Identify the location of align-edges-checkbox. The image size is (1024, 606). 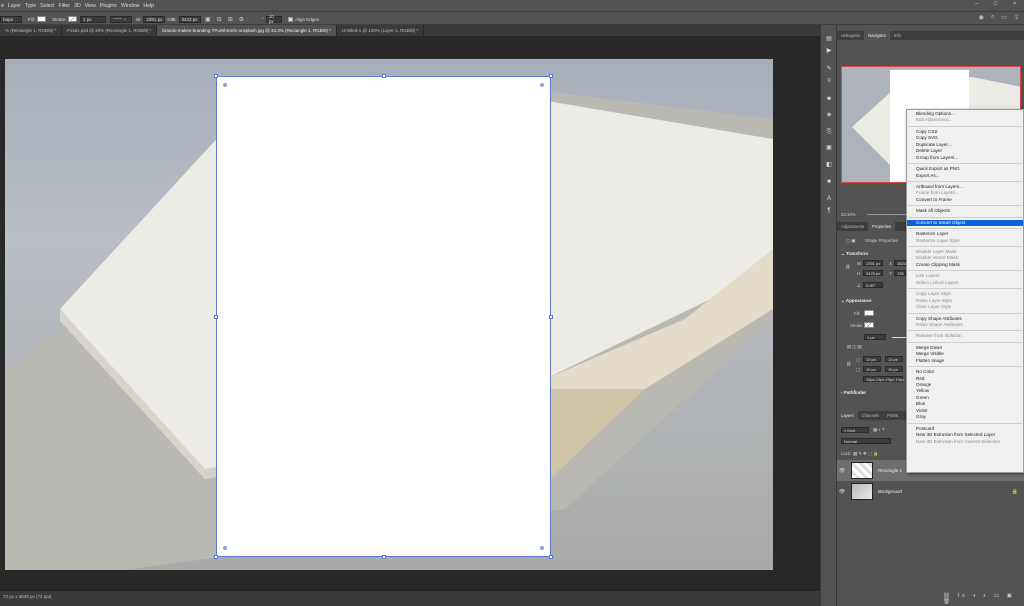
(290, 19).